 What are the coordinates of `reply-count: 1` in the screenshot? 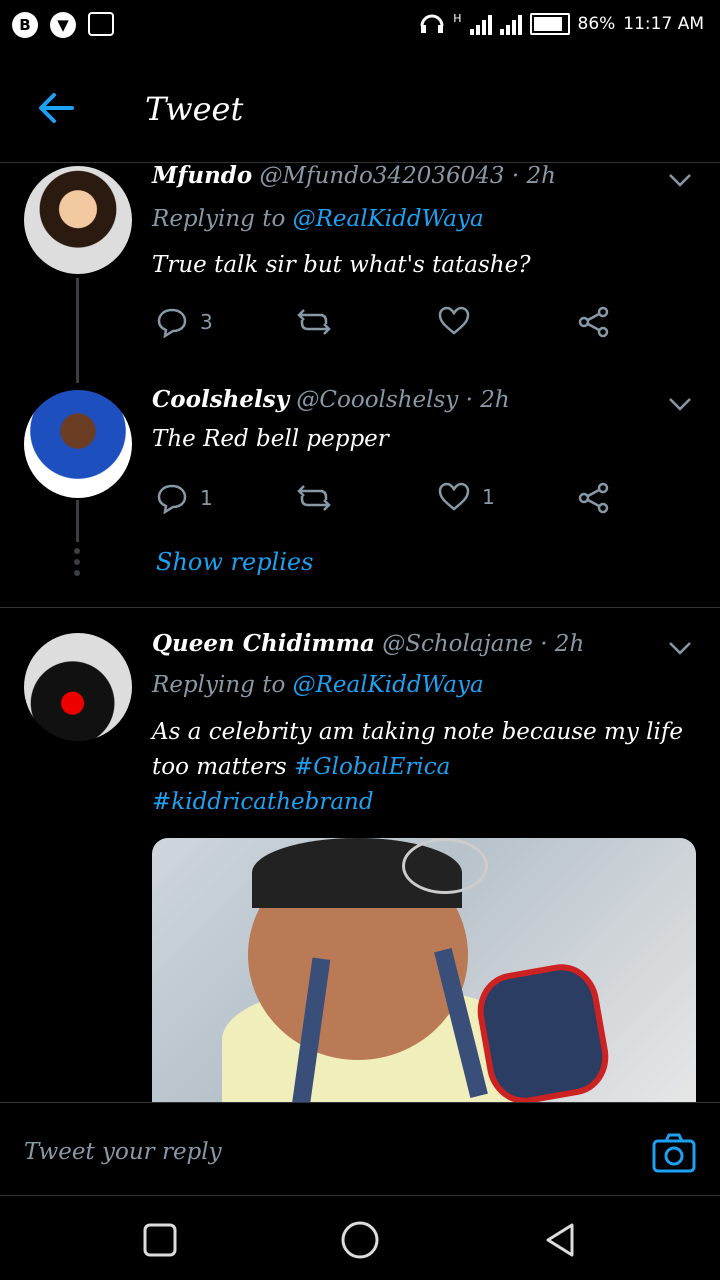 It's located at (206, 498).